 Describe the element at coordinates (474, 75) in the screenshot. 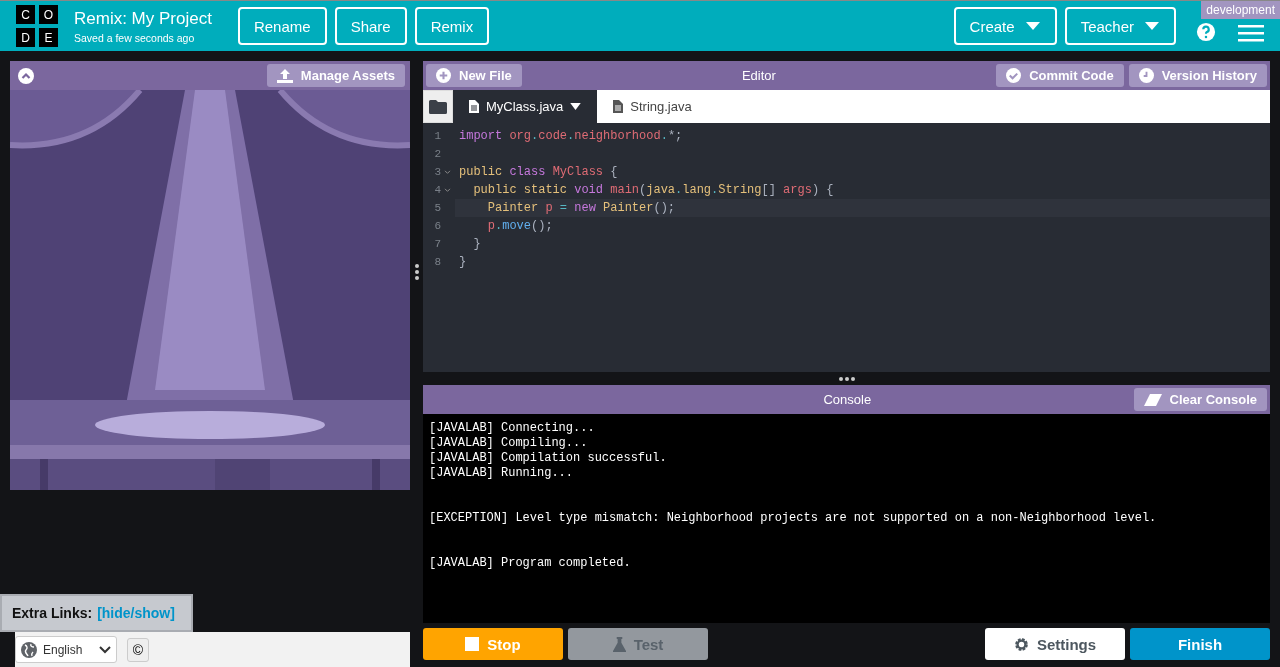

I see `new-file-button: New File` at that location.